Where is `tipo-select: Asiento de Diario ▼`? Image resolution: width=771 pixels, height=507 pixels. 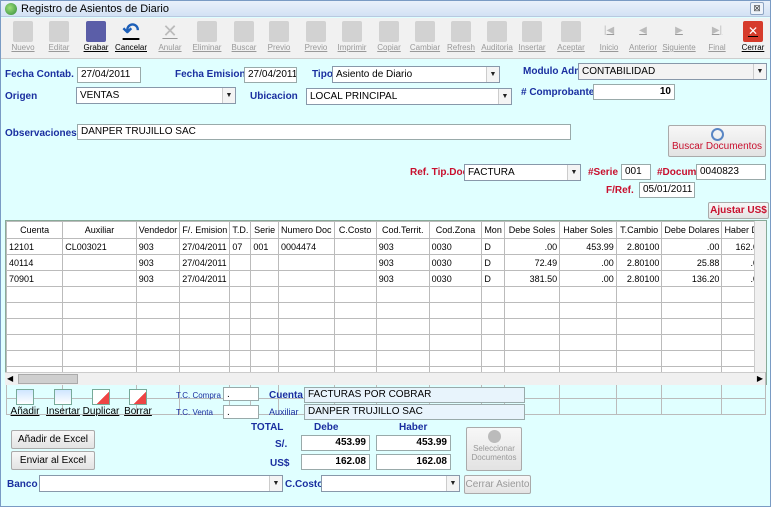 tipo-select: Asiento de Diario ▼ is located at coordinates (416, 74).